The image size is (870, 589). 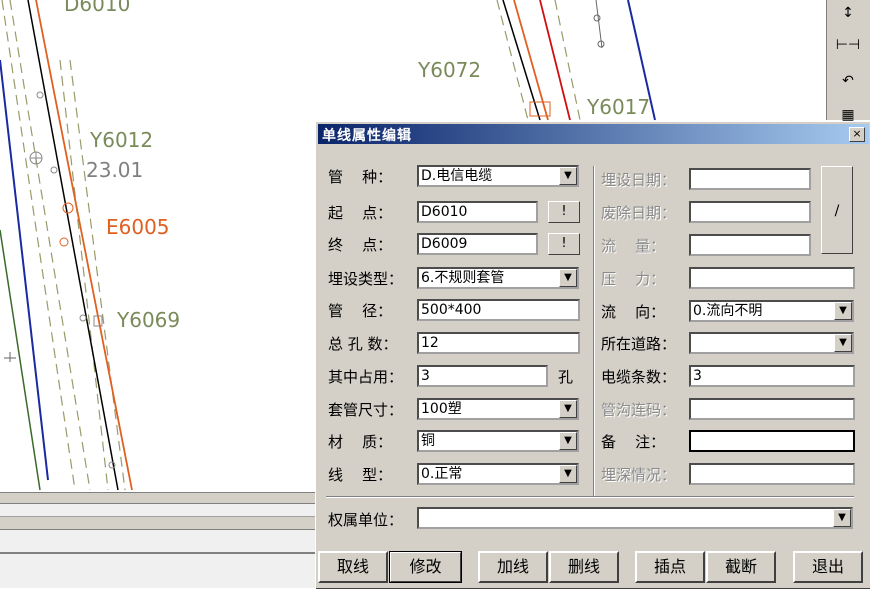 What do you see at coordinates (366, 520) in the screenshot?
I see `owner-label: 权属单位：` at bounding box center [366, 520].